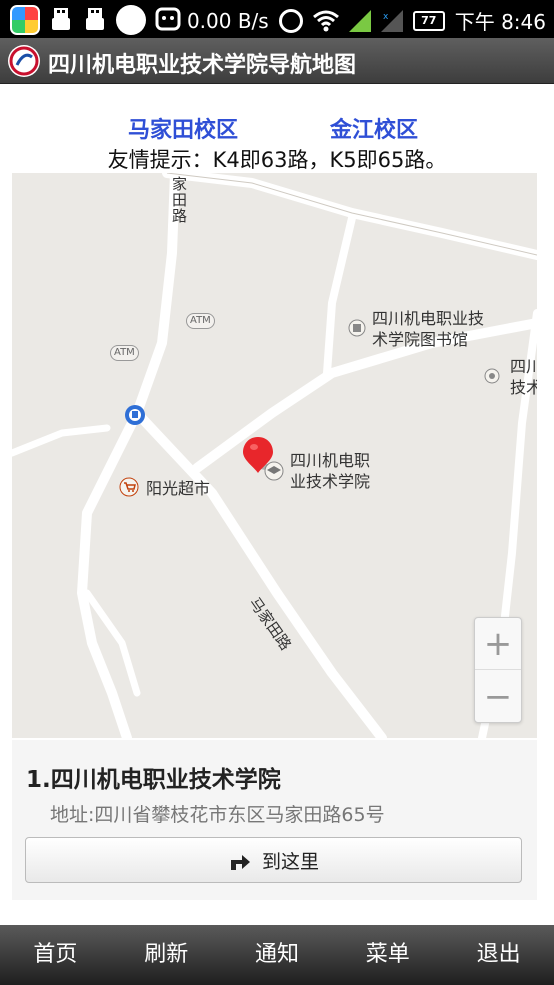  I want to click on usb-icon, so click(61, 20).